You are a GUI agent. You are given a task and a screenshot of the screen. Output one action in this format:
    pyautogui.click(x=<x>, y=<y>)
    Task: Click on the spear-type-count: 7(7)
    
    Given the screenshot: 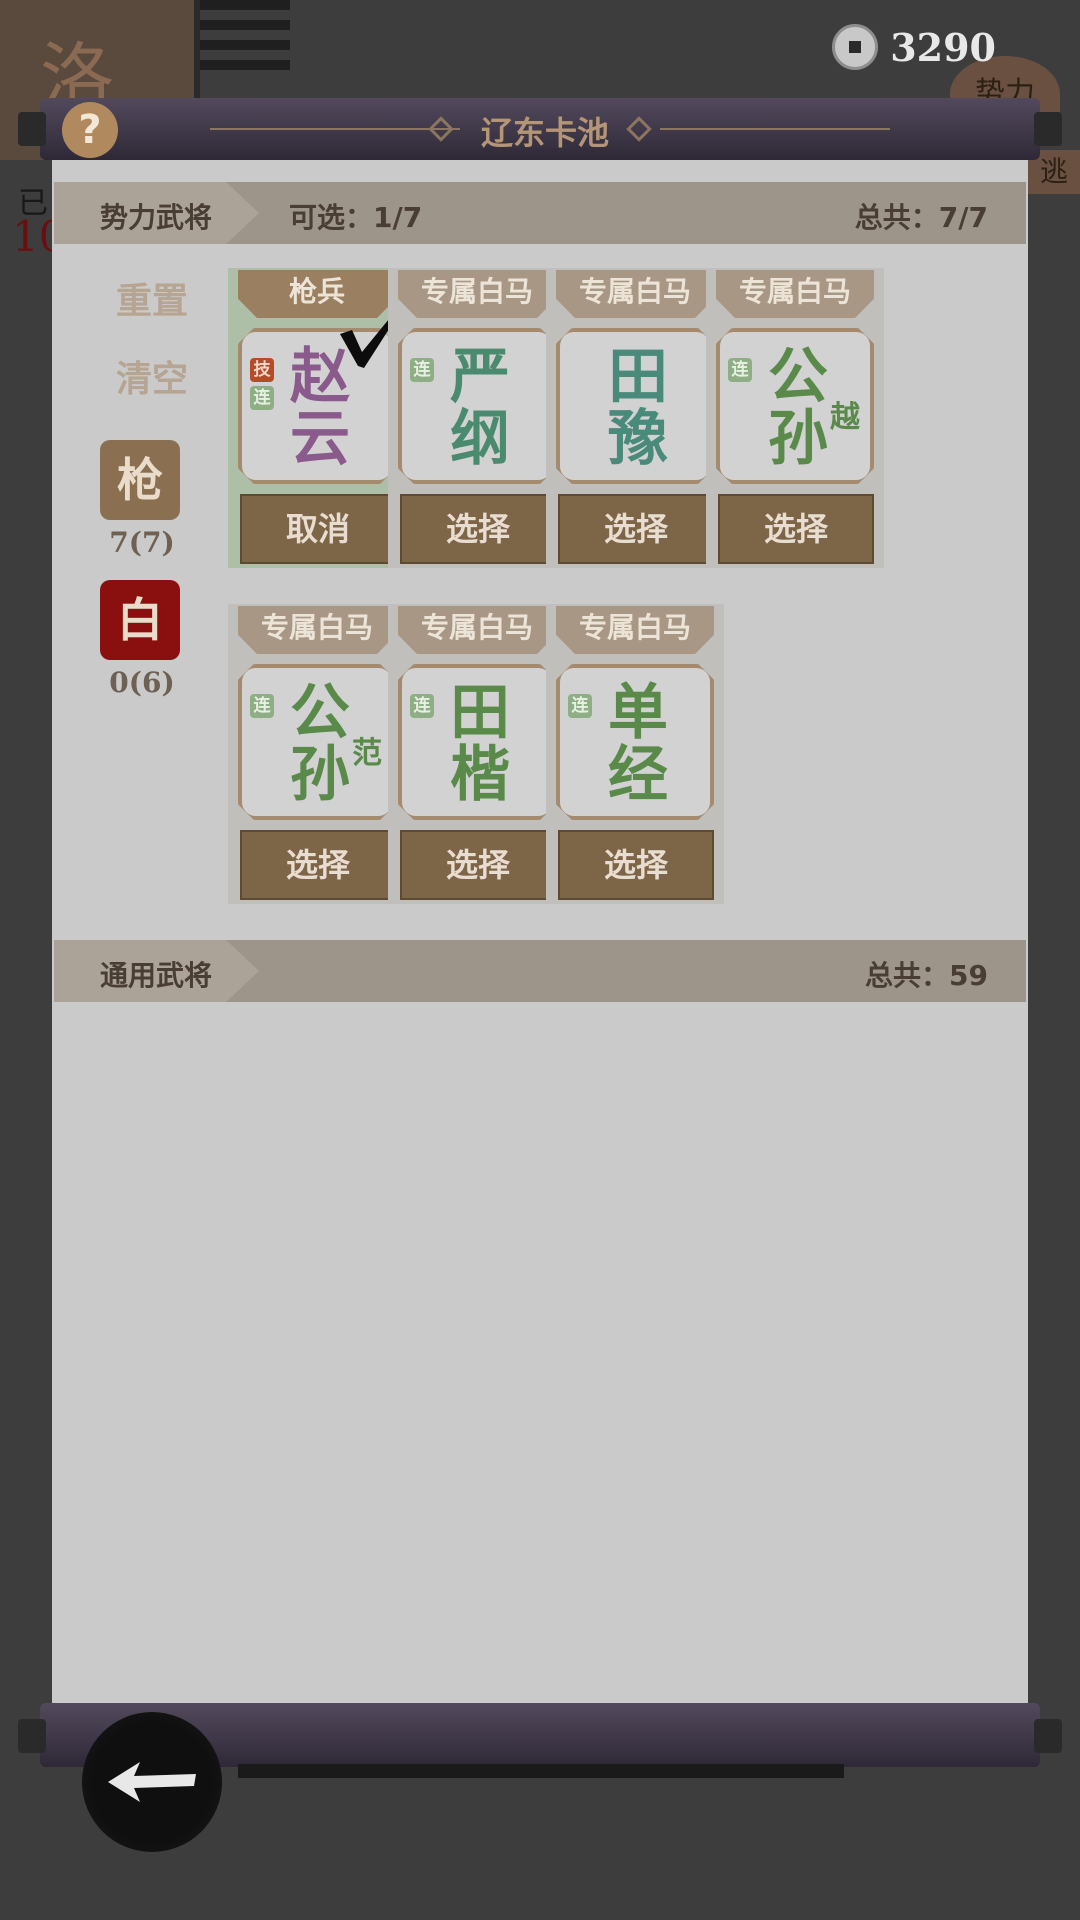 What is the action you would take?
    pyautogui.click(x=142, y=542)
    